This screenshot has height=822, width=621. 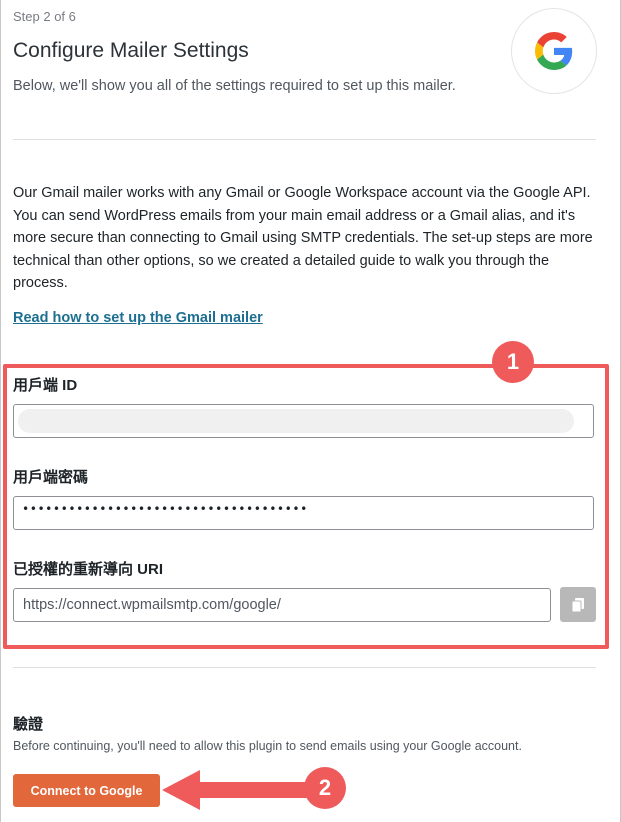 What do you see at coordinates (86, 790) in the screenshot?
I see `connect-to-google-button: Connect to Google` at bounding box center [86, 790].